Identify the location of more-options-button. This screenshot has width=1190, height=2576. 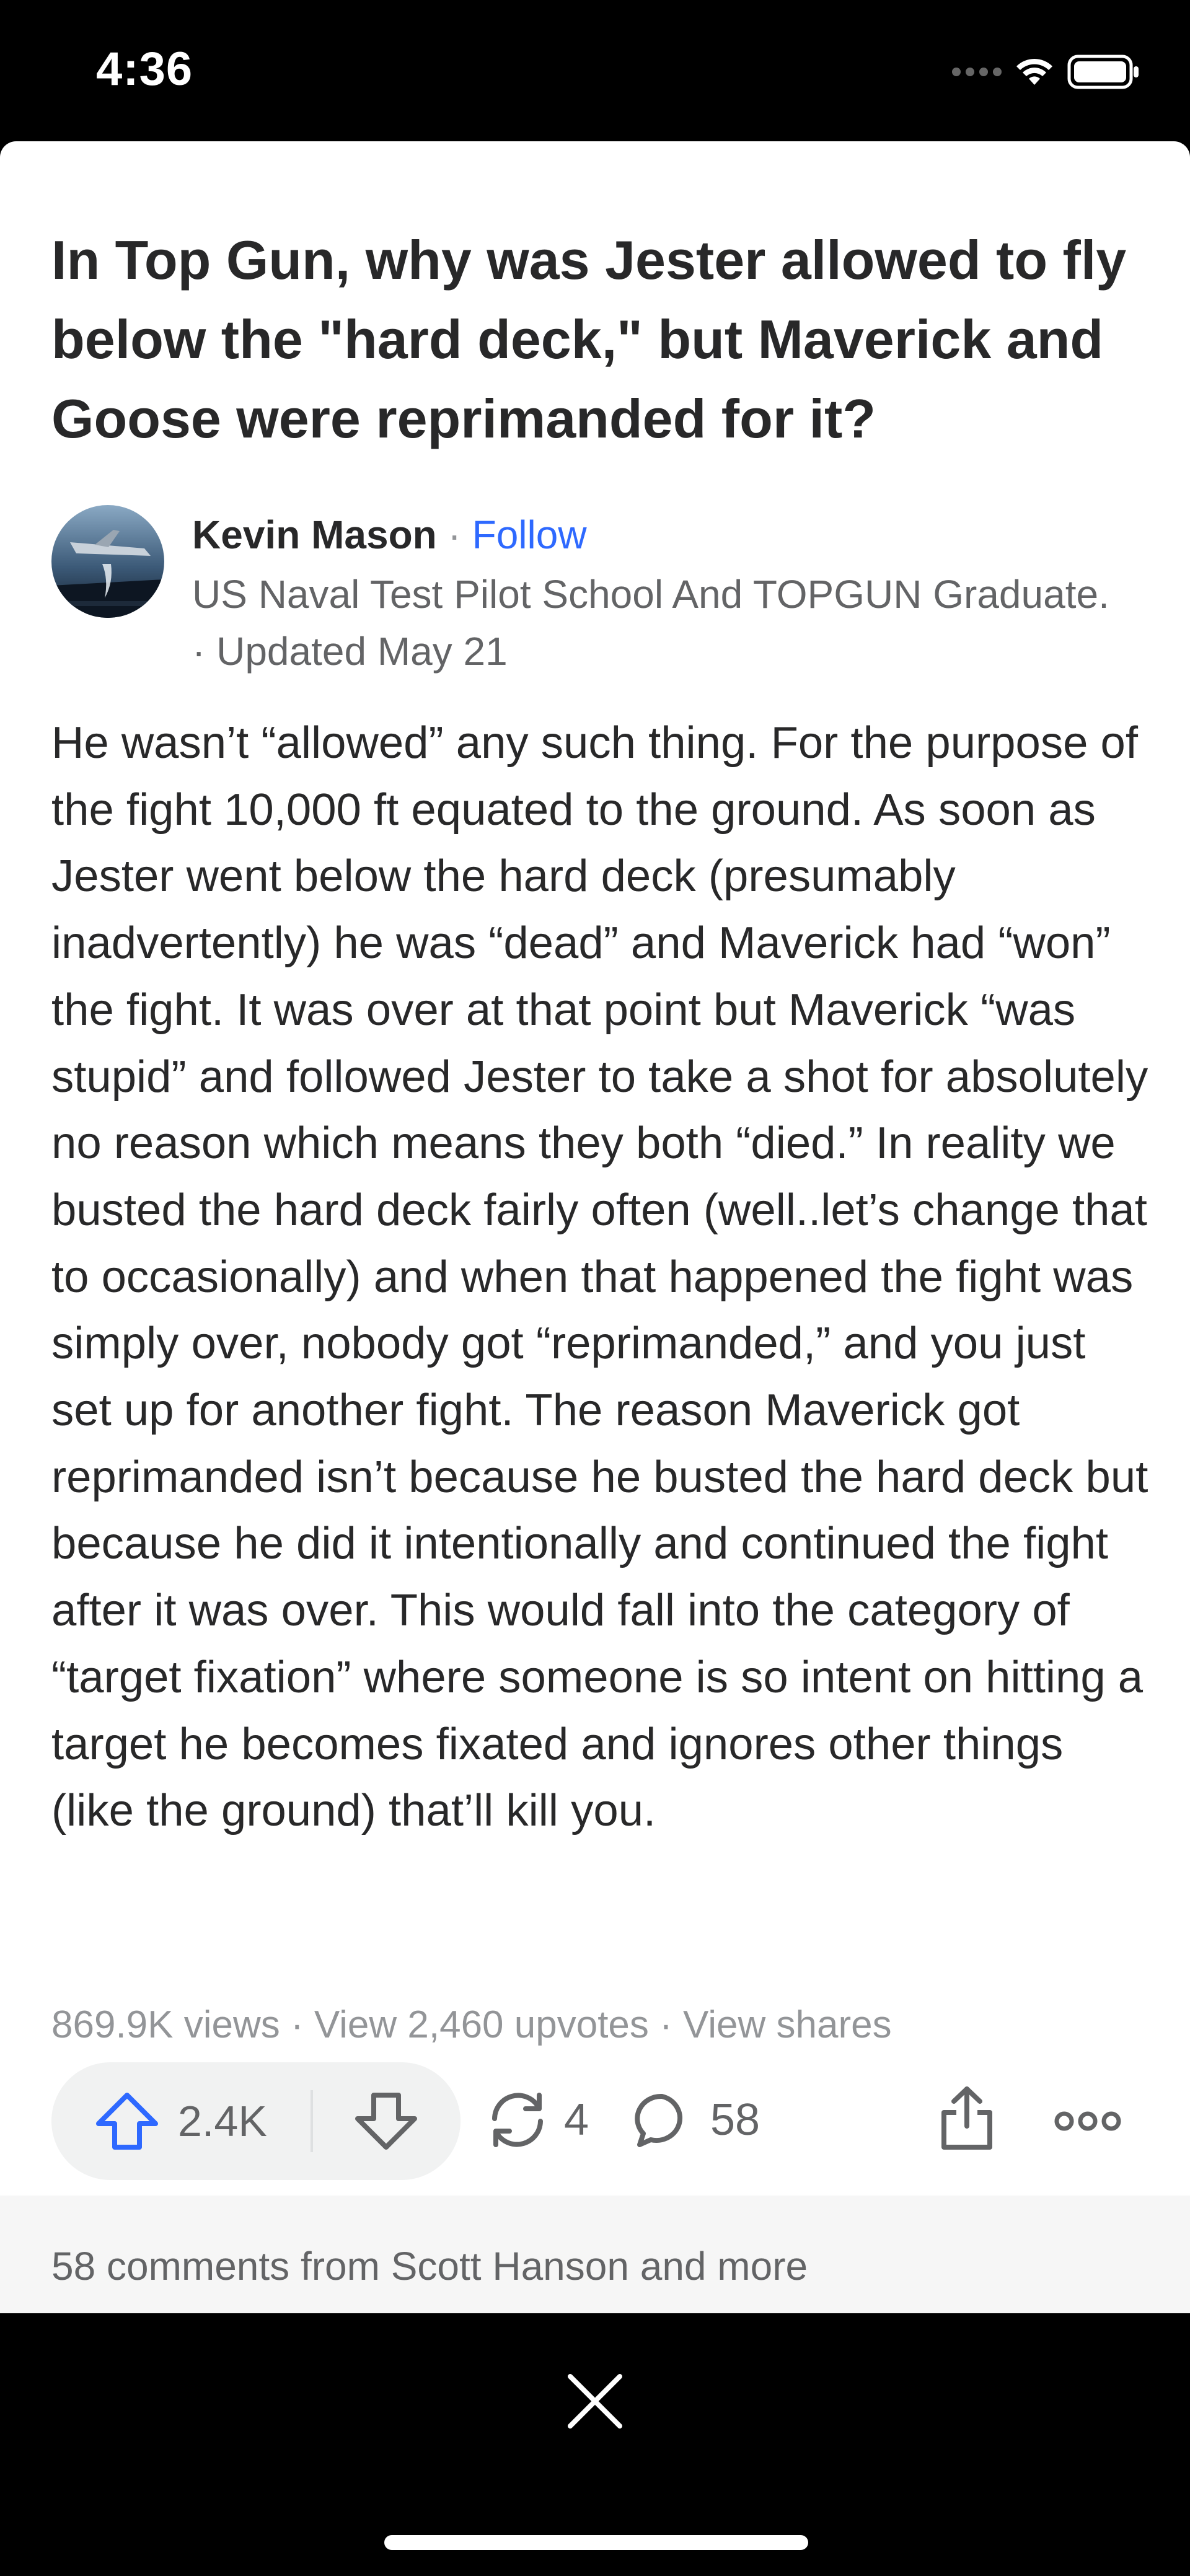
(1087, 2121).